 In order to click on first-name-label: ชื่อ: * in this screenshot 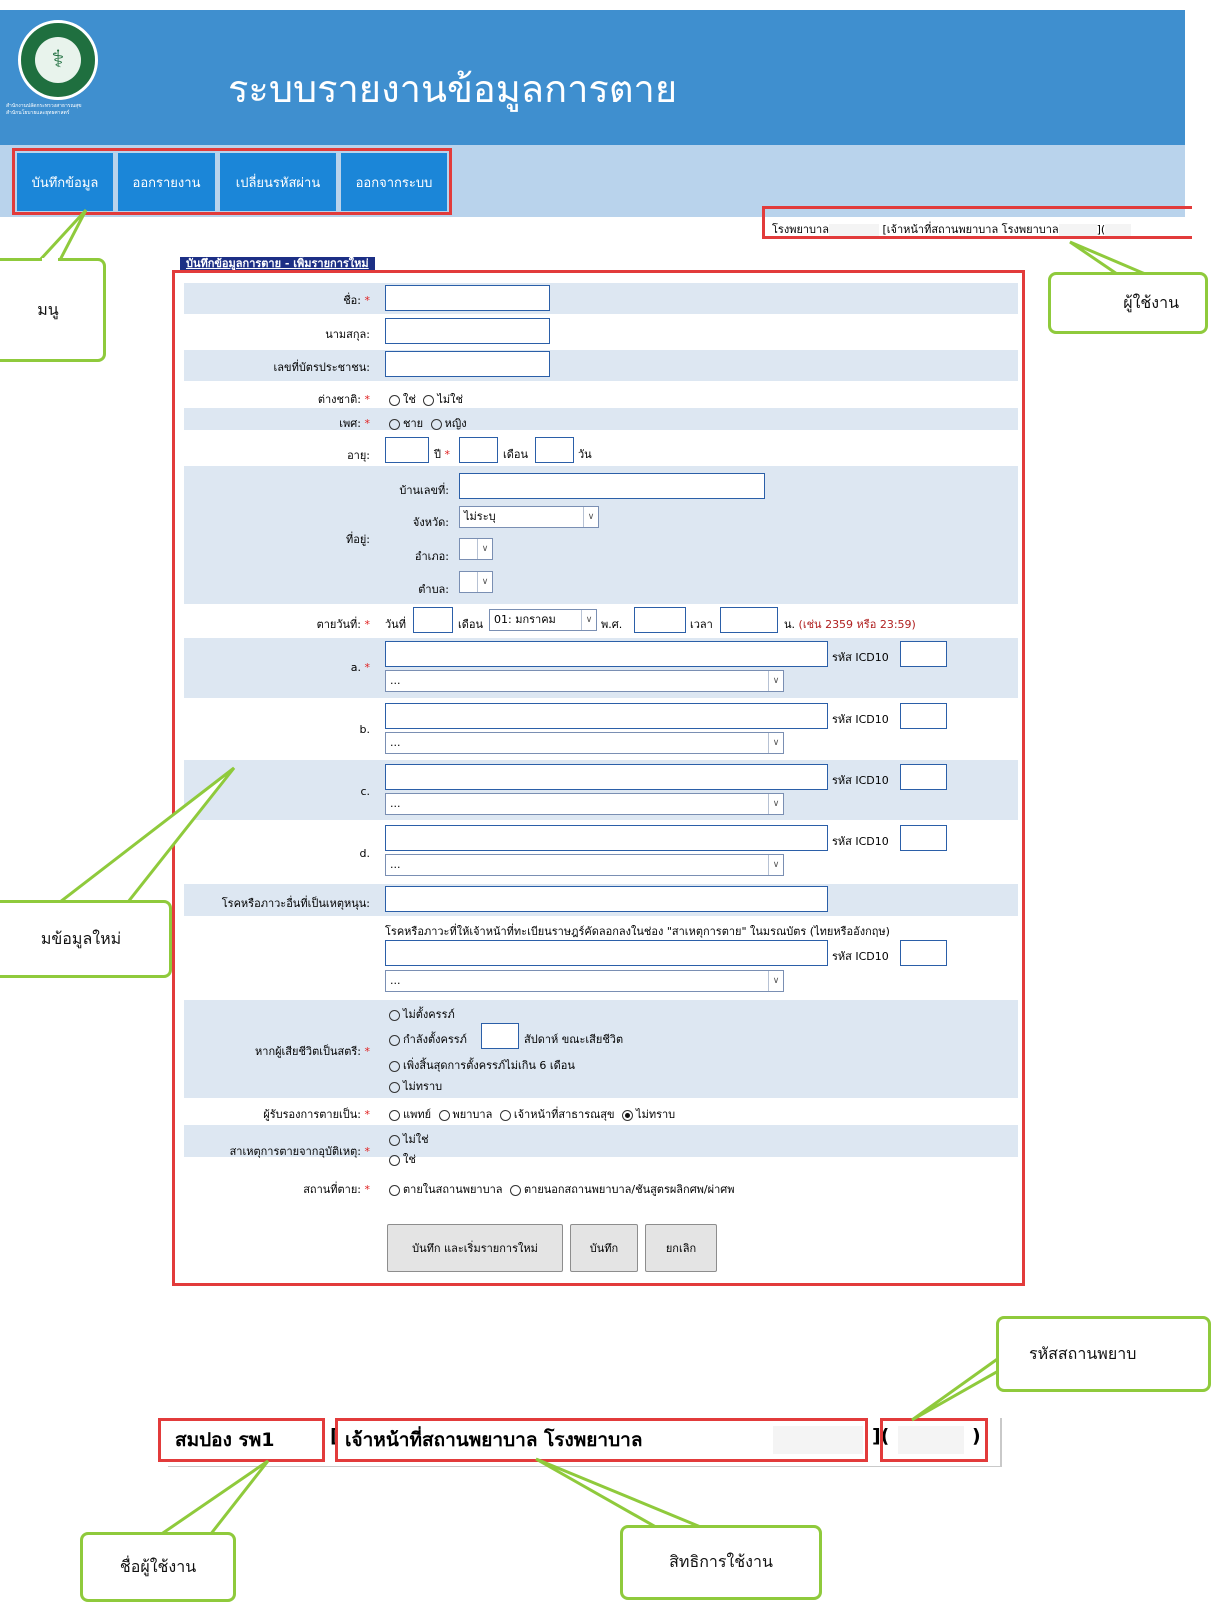, I will do `click(356, 300)`.